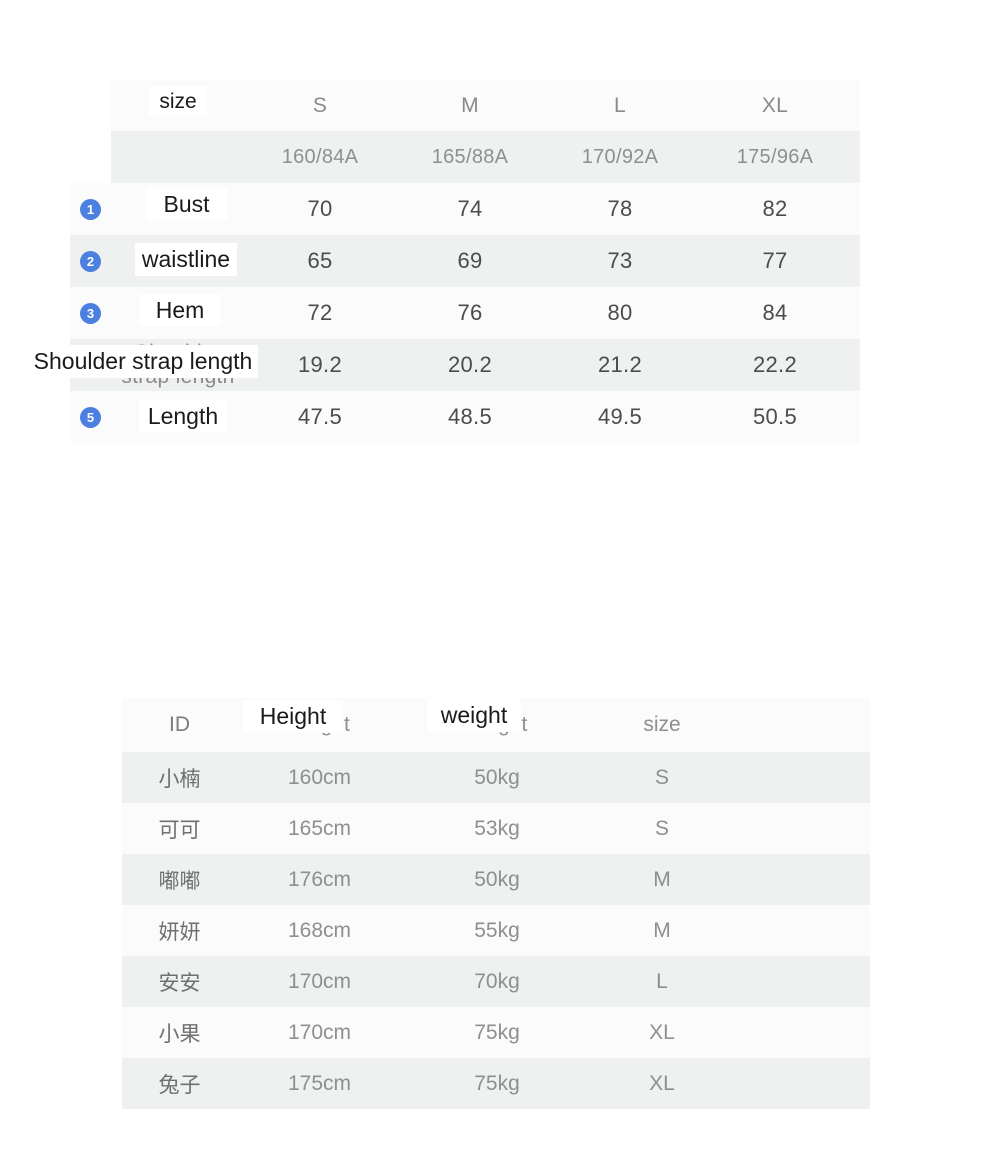  I want to click on fit-row-id: 嘟嘟, so click(179, 880).